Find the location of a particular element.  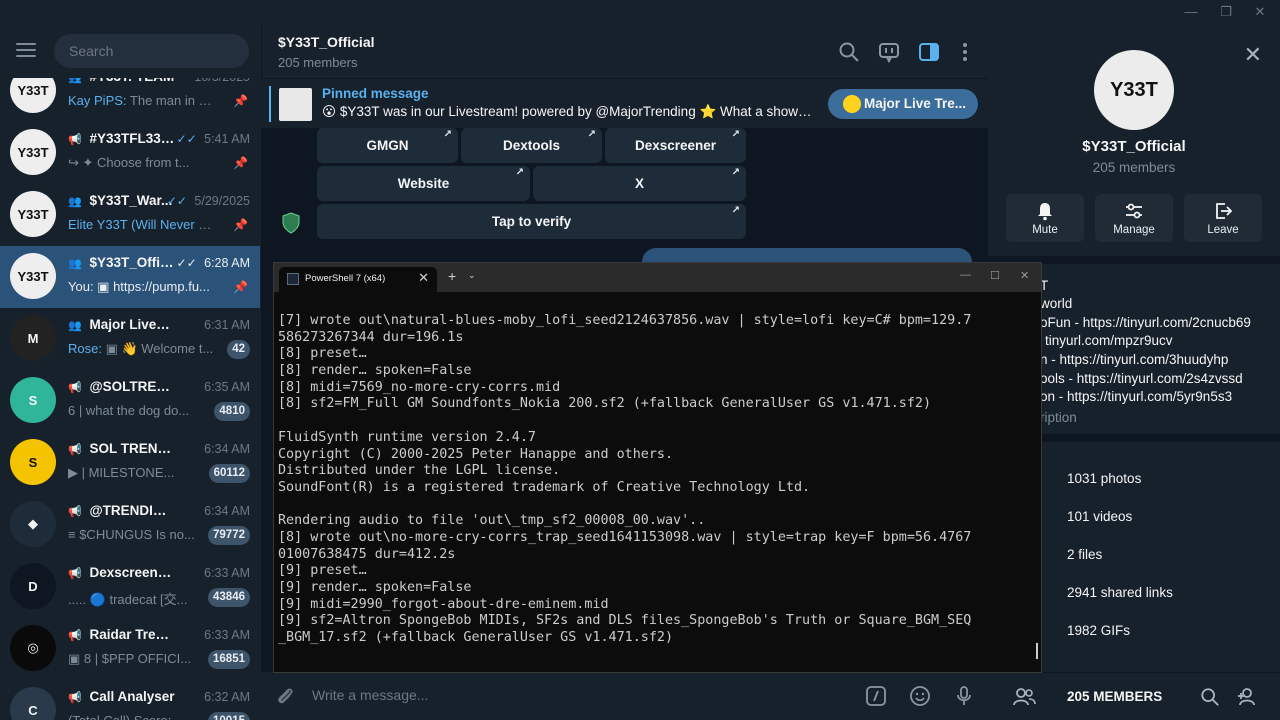

description-link: on - https://tinyurl.com/5yr9n5s3 is located at coordinates (1136, 396).